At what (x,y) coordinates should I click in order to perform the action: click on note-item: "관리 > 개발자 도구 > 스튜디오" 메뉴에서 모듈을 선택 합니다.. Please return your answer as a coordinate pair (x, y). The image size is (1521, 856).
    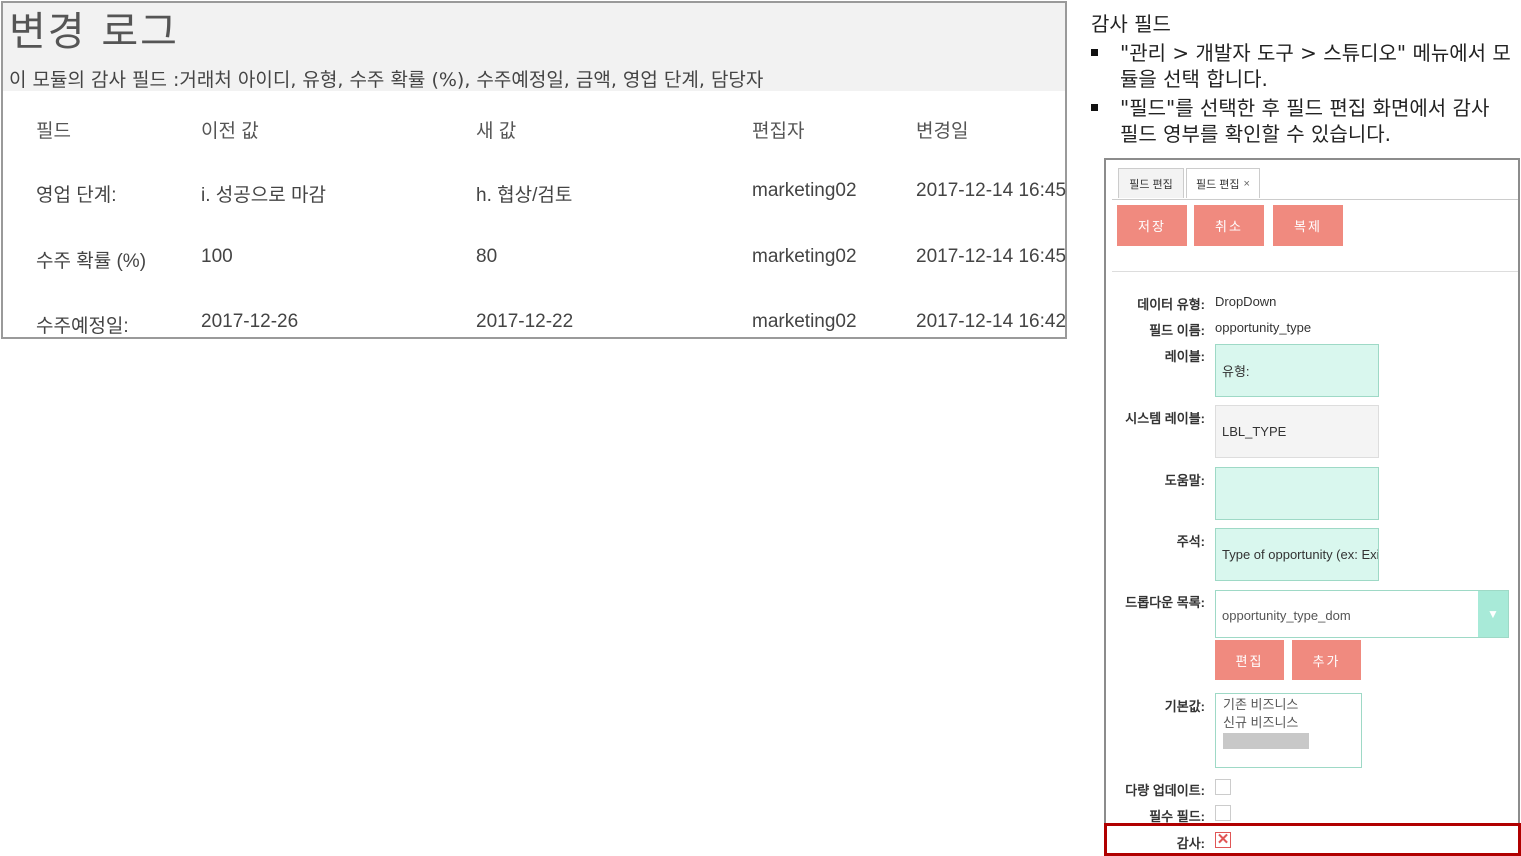
    Looking at the image, I should click on (1301, 66).